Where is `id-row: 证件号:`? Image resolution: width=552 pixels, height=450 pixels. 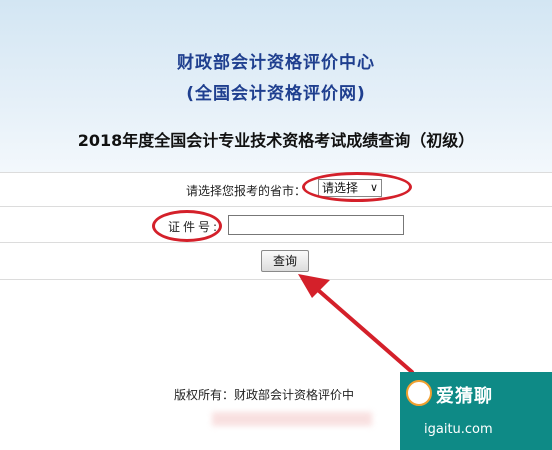 id-row: 证件号: is located at coordinates (276, 224).